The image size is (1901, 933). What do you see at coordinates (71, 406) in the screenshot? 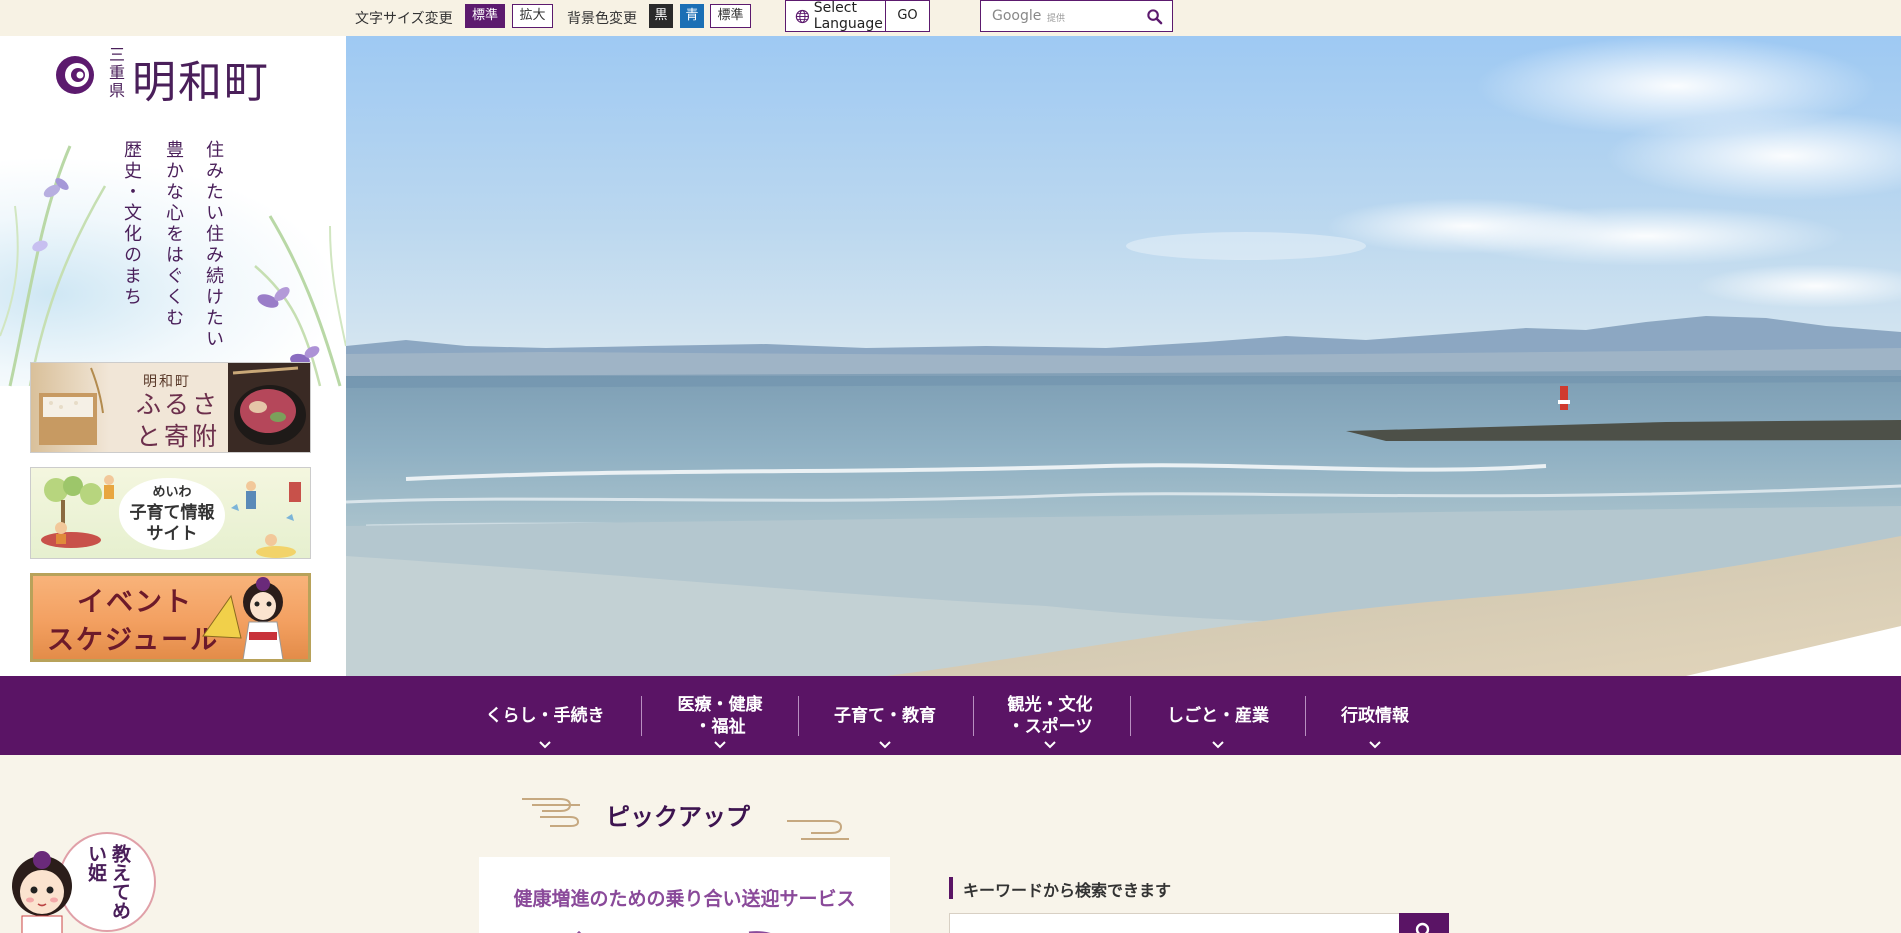
I see `rice-box-image` at bounding box center [71, 406].